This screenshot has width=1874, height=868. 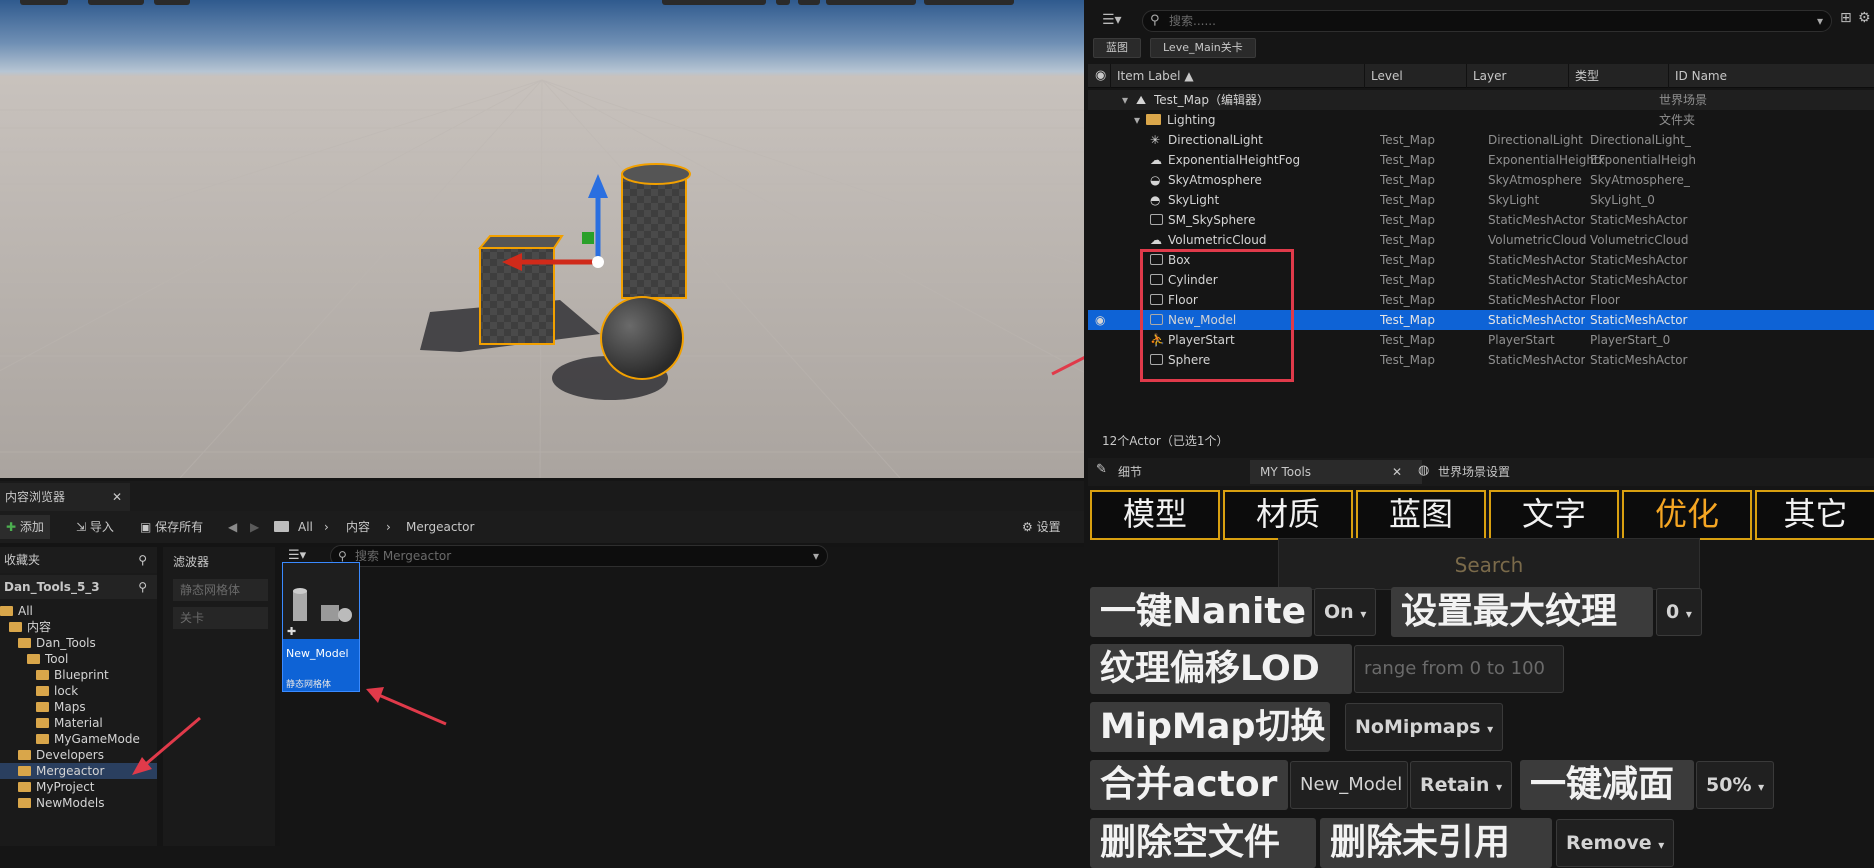 I want to click on path-all: All, so click(x=305, y=527).